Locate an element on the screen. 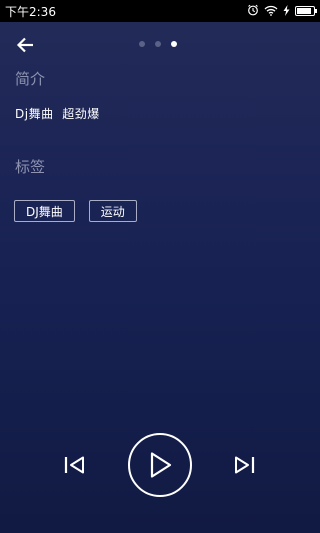 The image size is (320, 533). player-controls is located at coordinates (160, 465).